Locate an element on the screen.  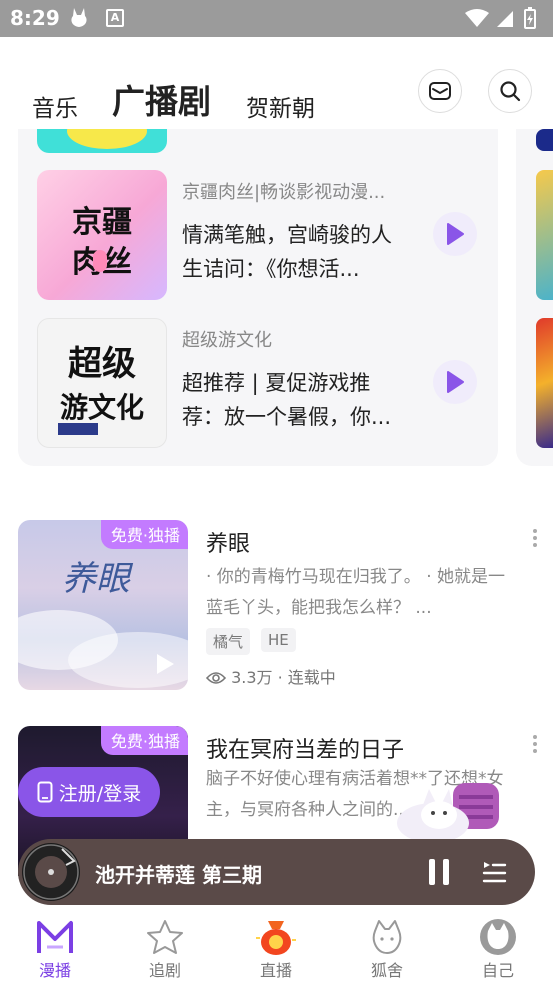
recommend-cover-image: 京疆 肉丝 is located at coordinates (102, 235).